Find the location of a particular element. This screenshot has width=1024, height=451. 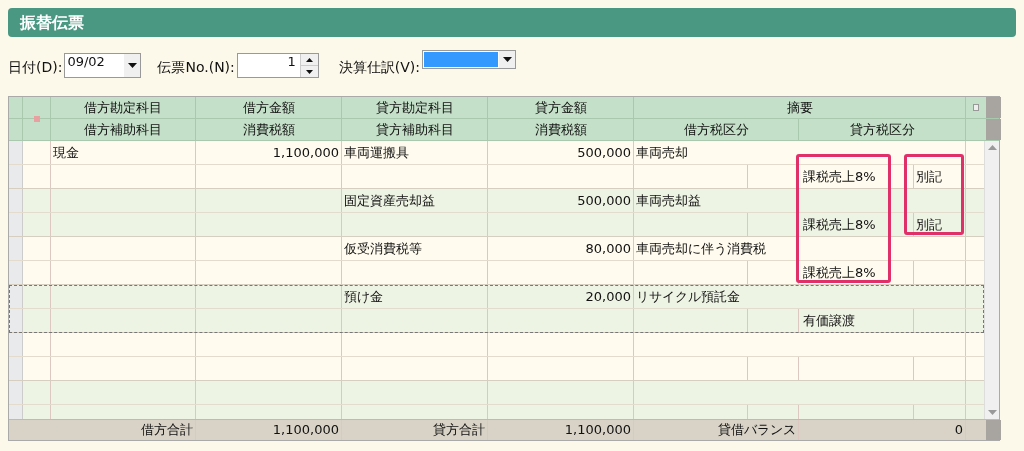

table-cell: 車両売却益 is located at coordinates (800, 200).